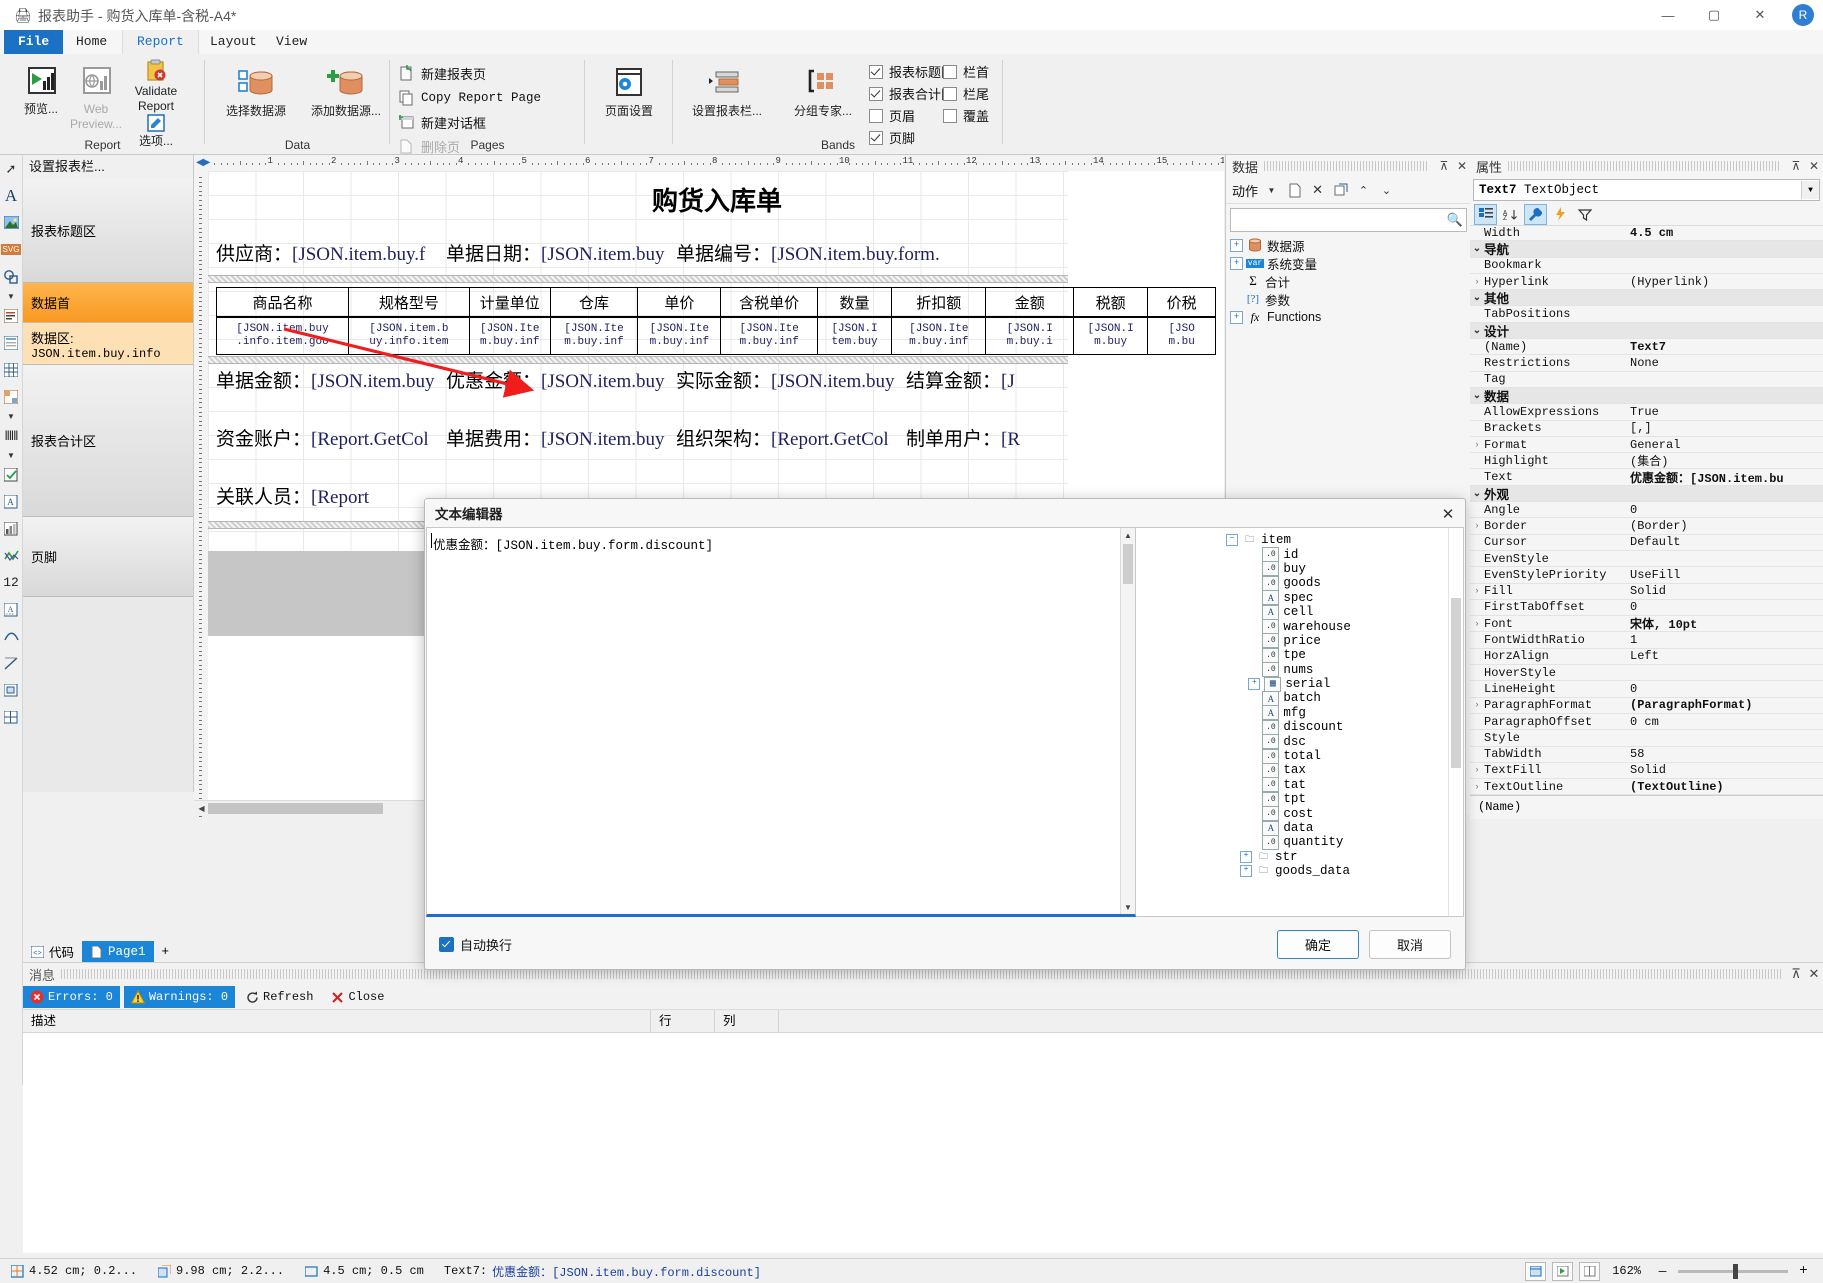 The image size is (1823, 1283). What do you see at coordinates (1726, 282) in the screenshot?
I see `property-value: (Hyperlink)` at bounding box center [1726, 282].